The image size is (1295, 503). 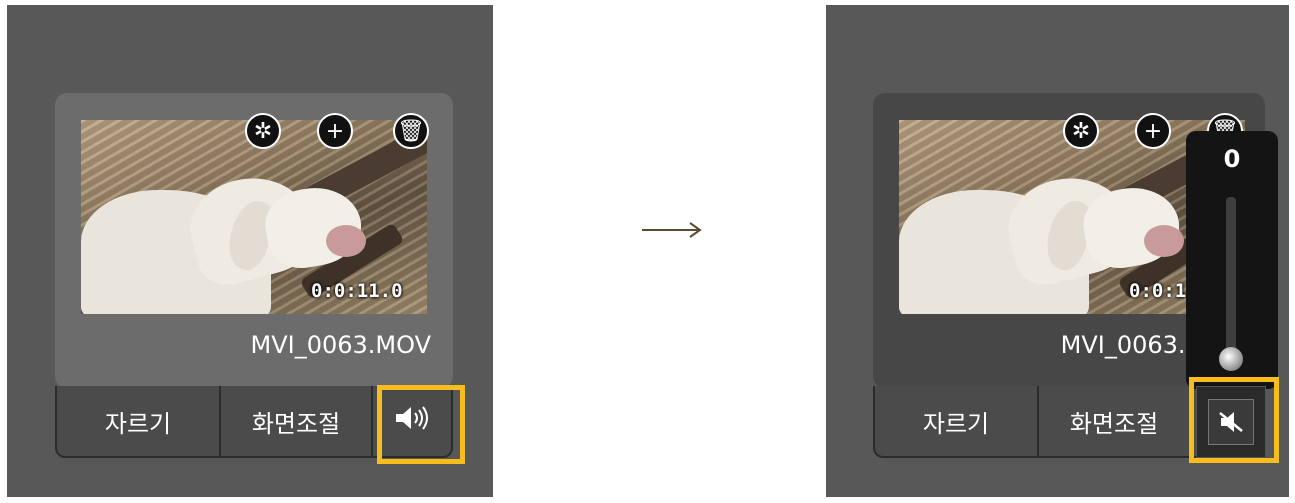 What do you see at coordinates (411, 131) in the screenshot?
I see `trash-icon: 🗑` at bounding box center [411, 131].